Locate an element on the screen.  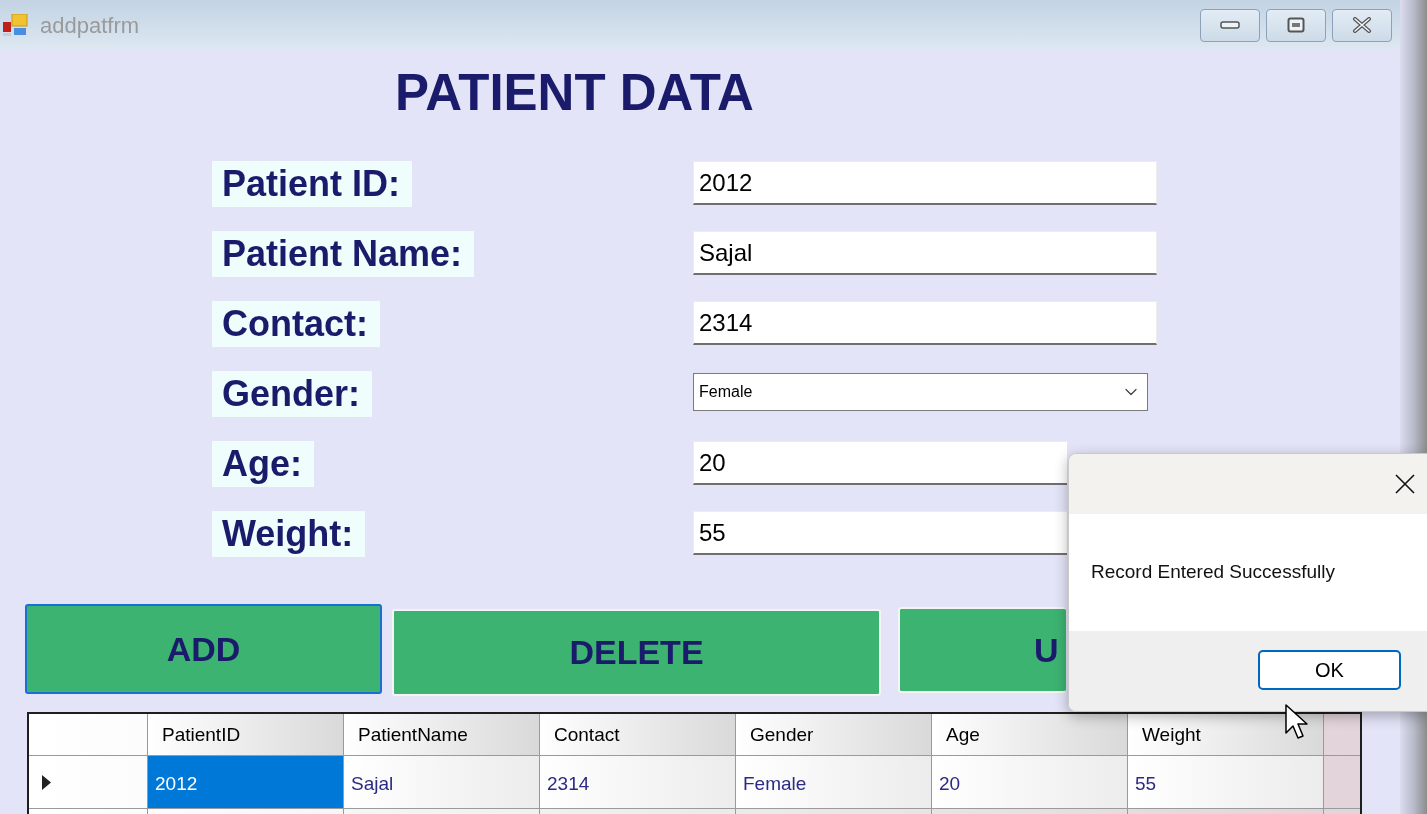
text-field: 2012 is located at coordinates (925, 183).